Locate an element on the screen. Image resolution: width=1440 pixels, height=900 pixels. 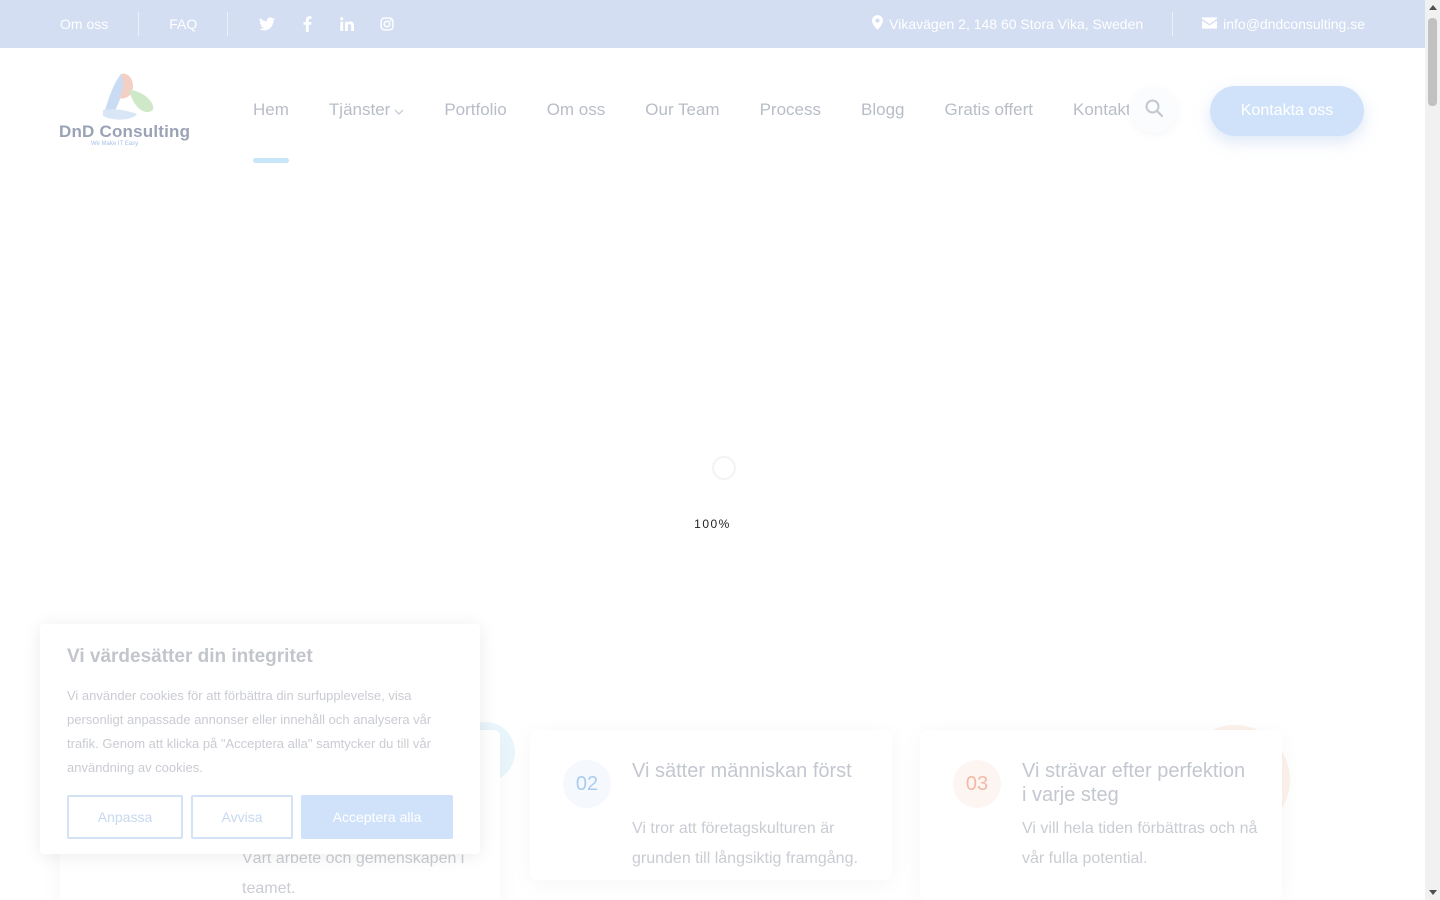
nav-label: Kontakt is located at coordinates (1101, 109).